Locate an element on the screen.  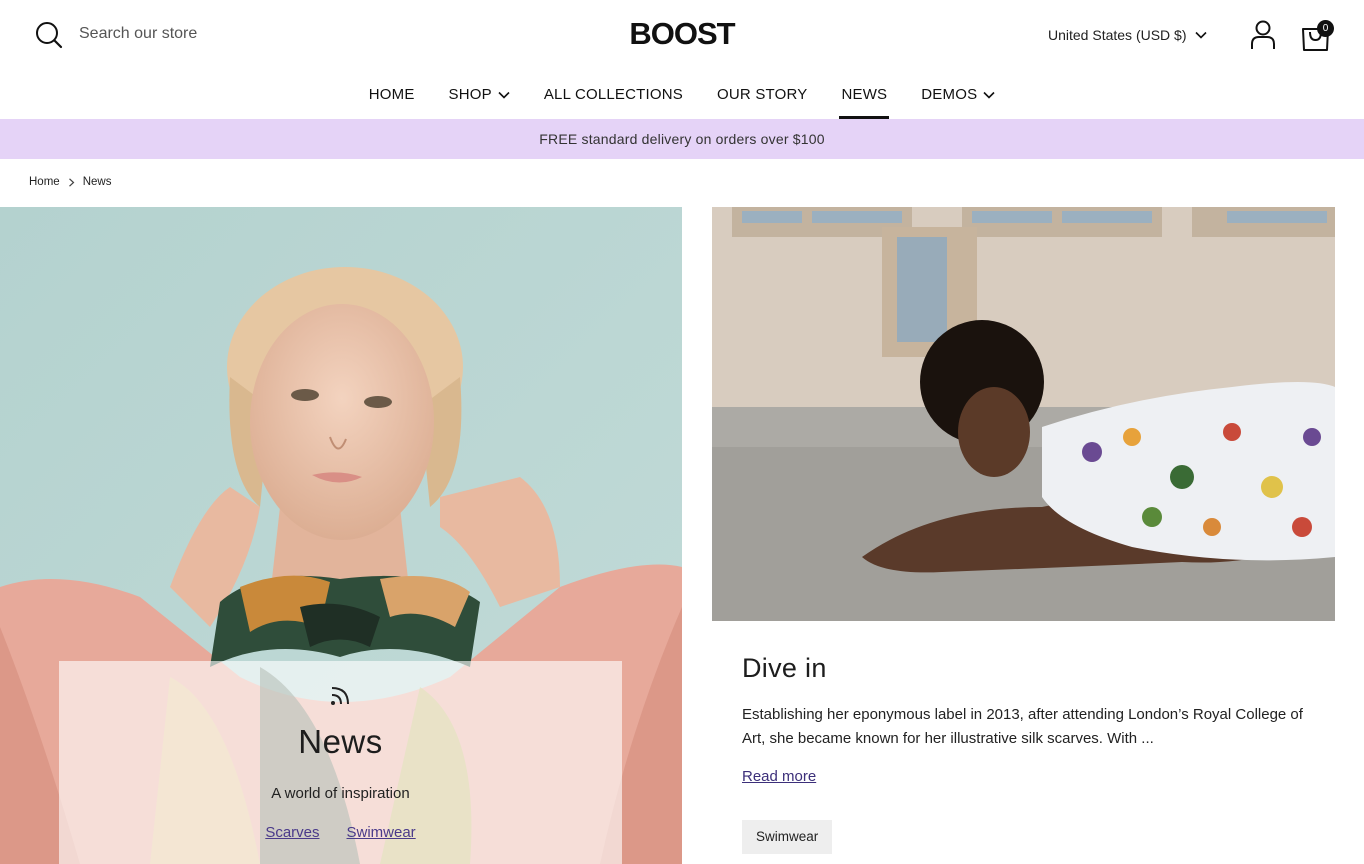
nav-item-shop: SHOP is located at coordinates (479, 94).